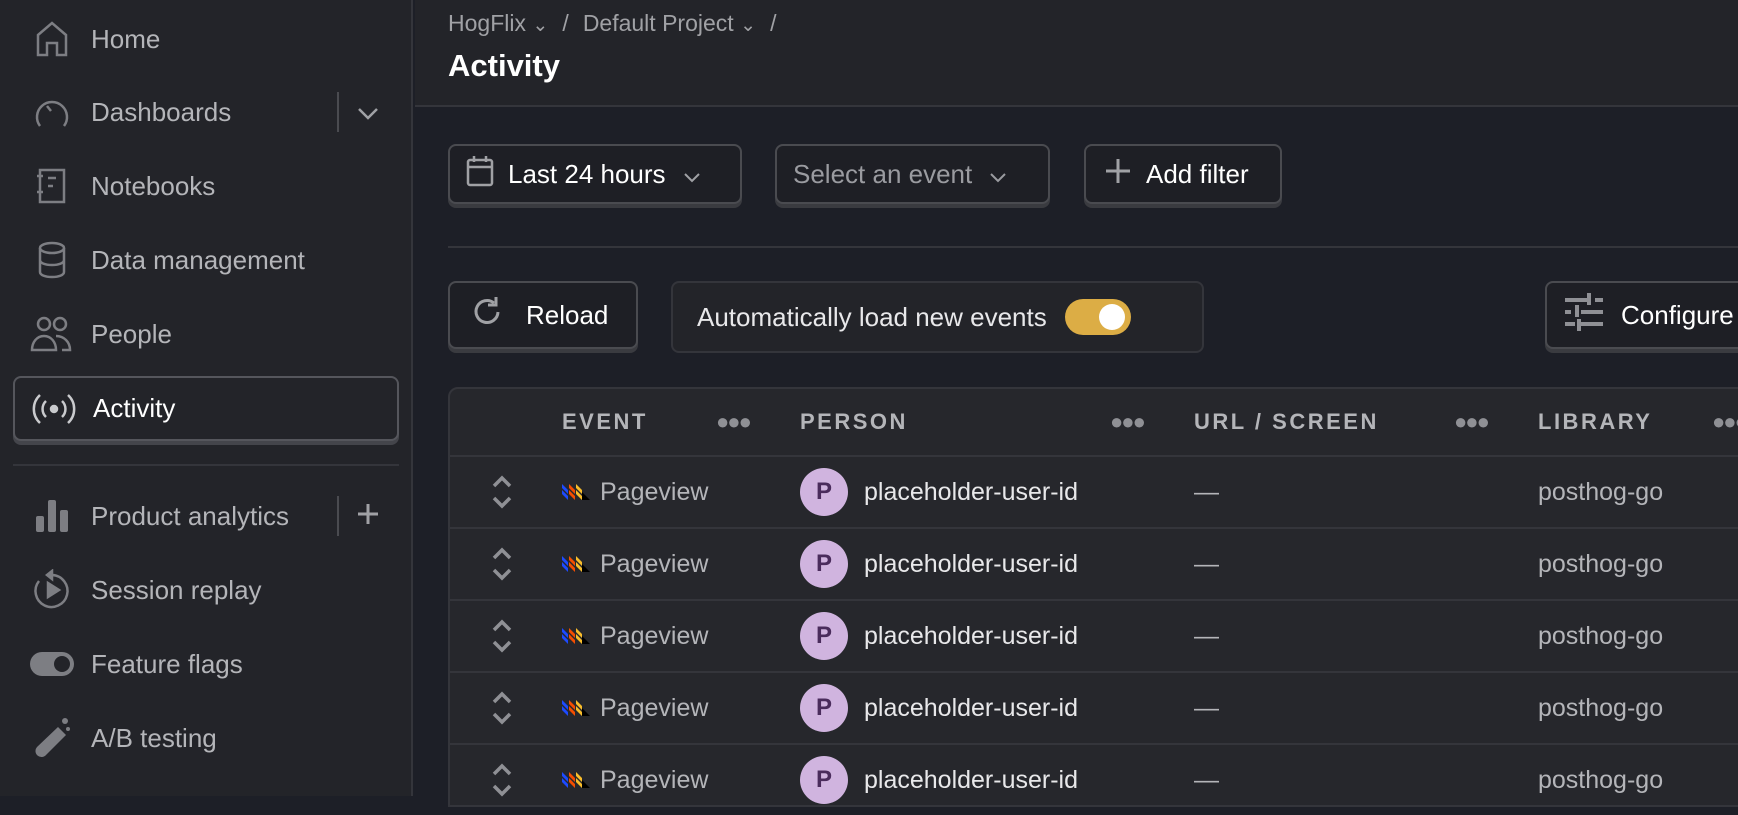 The image size is (1738, 815). I want to click on page-header: HogFlix ⌄ / Default Project ⌄ / Activity, so click(1076, 53).